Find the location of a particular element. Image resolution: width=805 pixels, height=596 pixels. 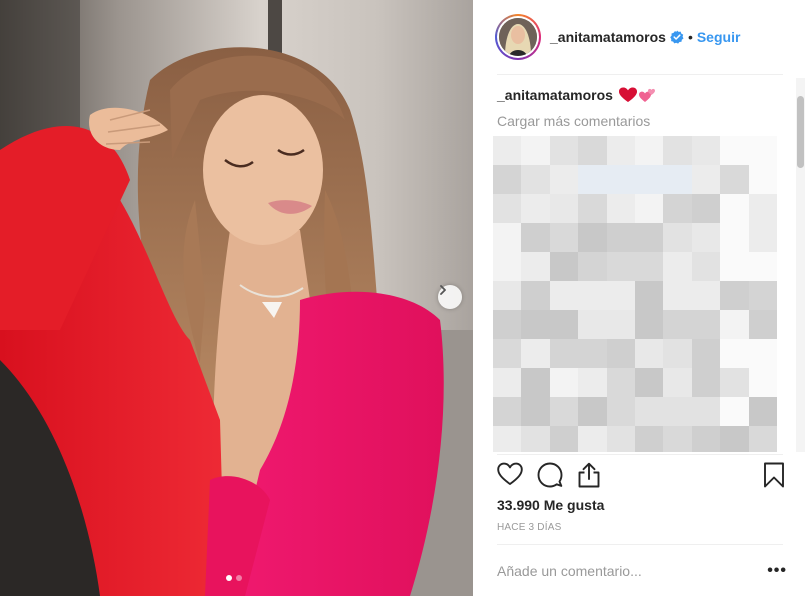

likes-count: 33.990 Me gusta is located at coordinates (550, 505).